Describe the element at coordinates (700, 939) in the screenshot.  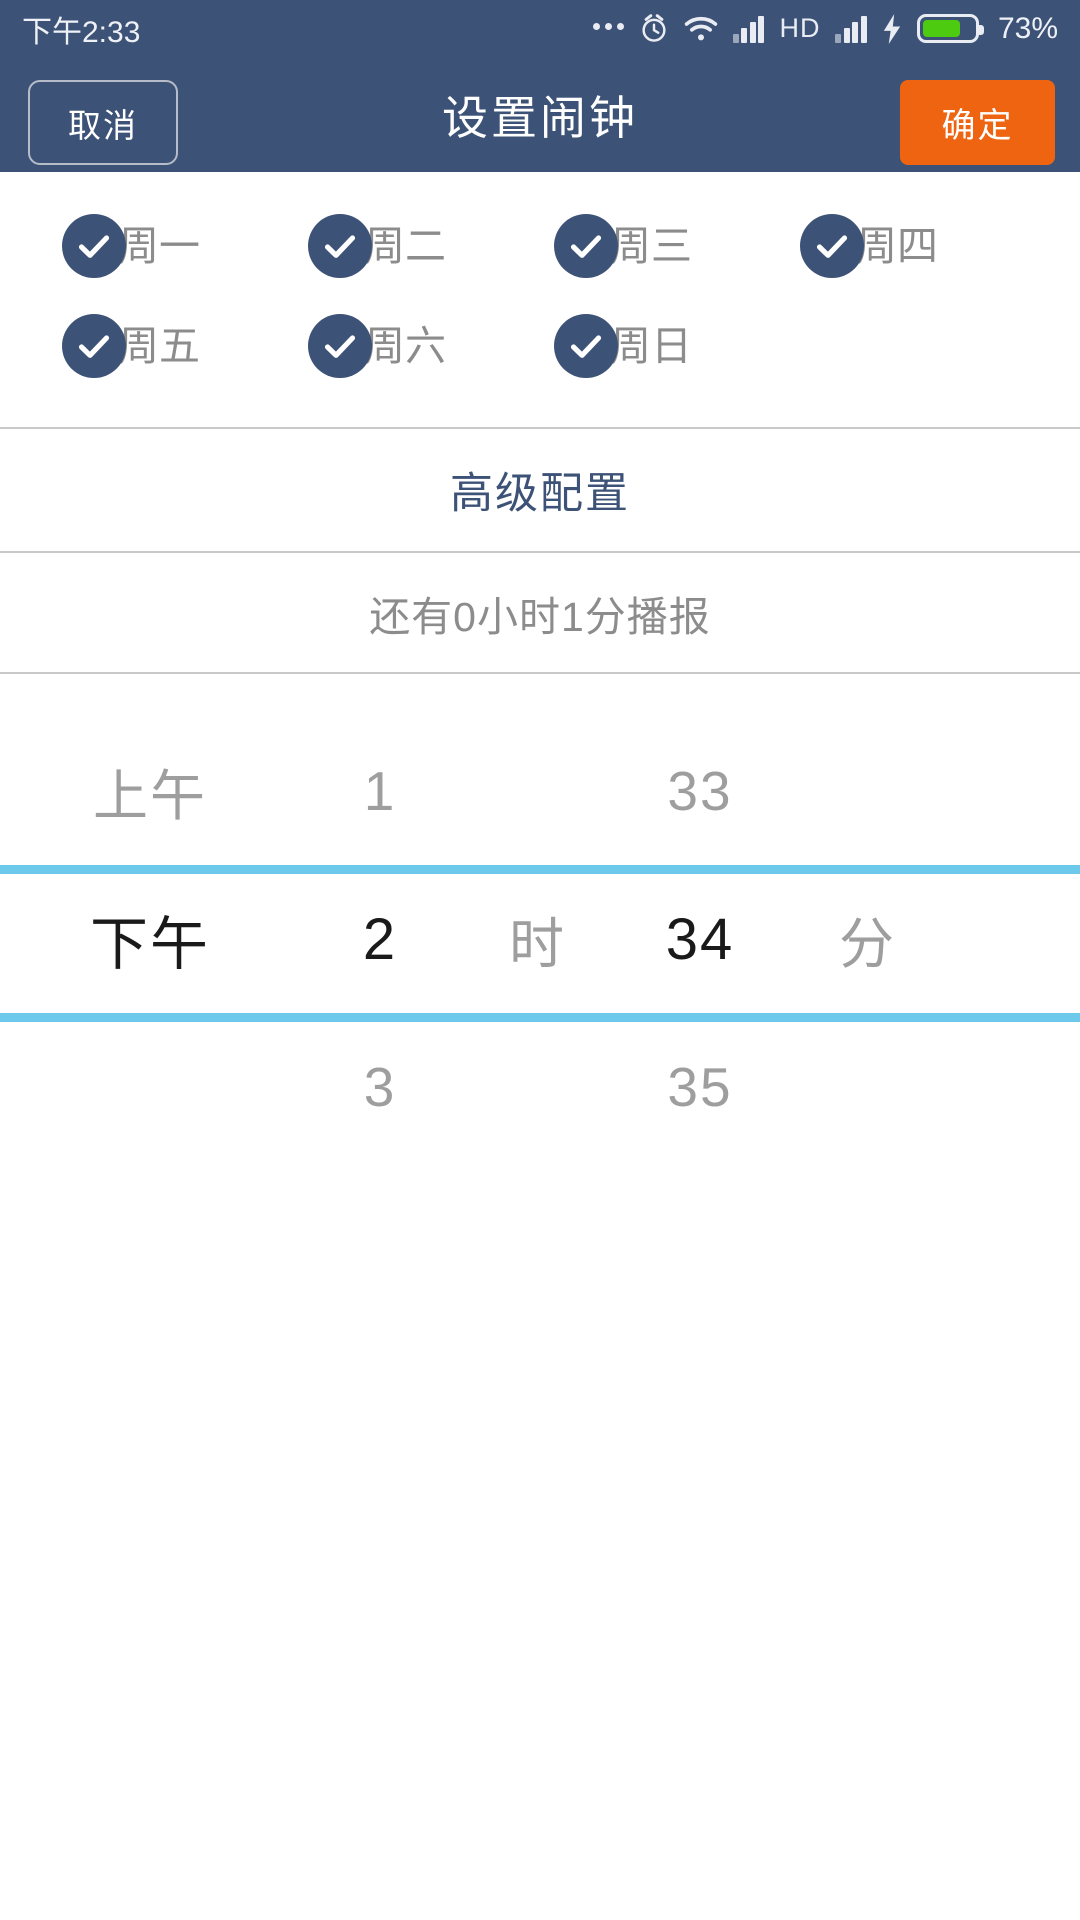
I see `minute-value-selected: 34` at that location.